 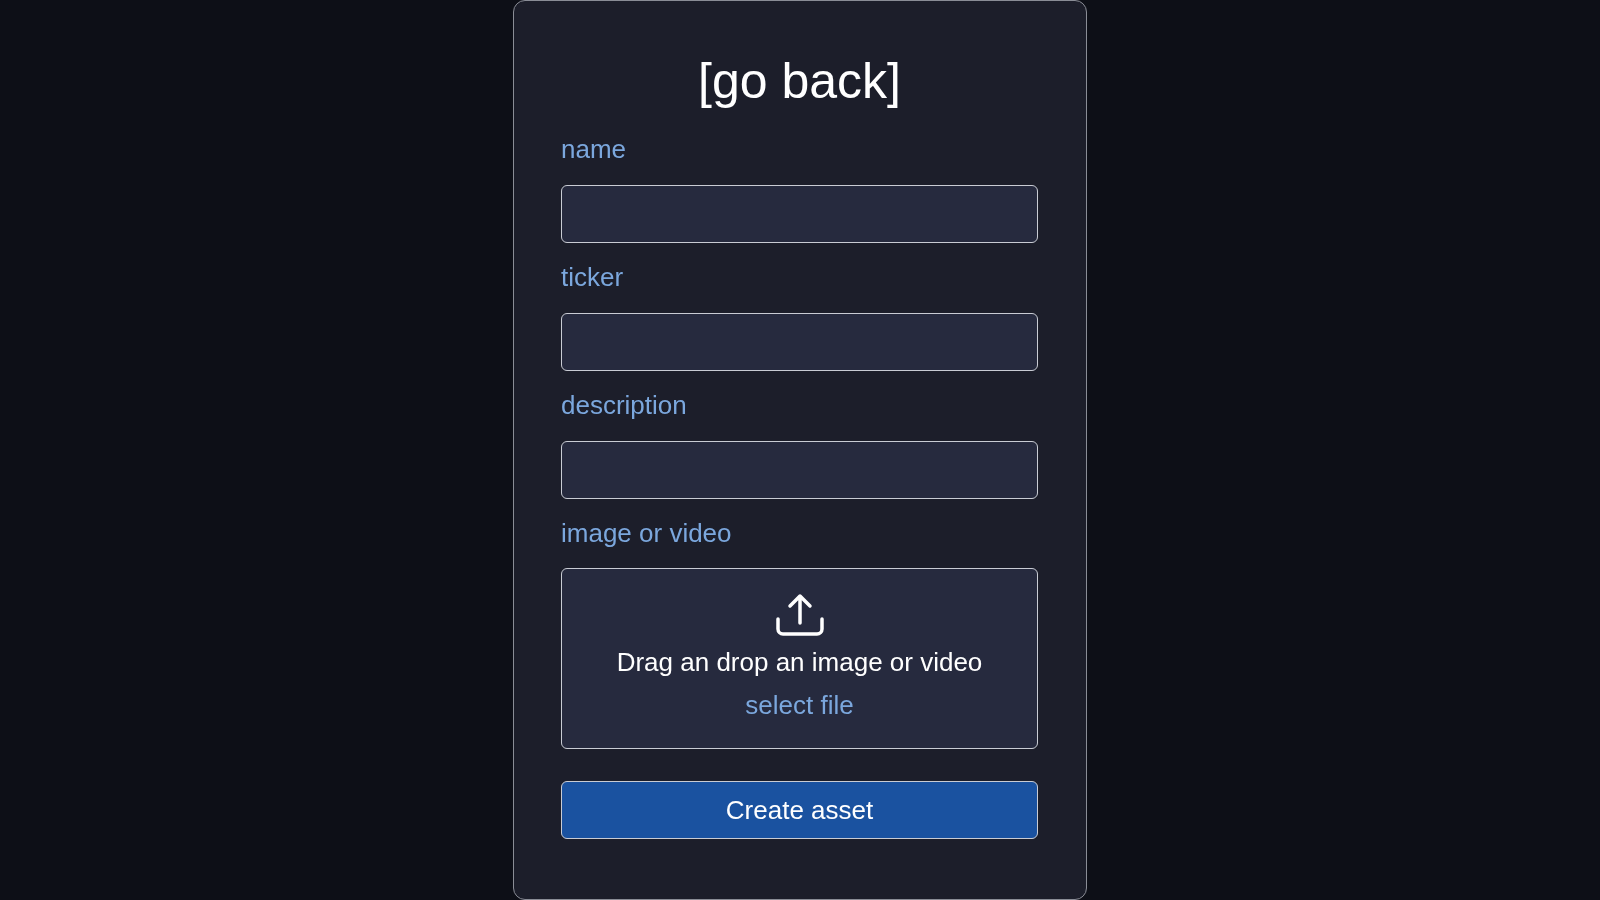 I want to click on field-label: ticker, so click(x=592, y=277).